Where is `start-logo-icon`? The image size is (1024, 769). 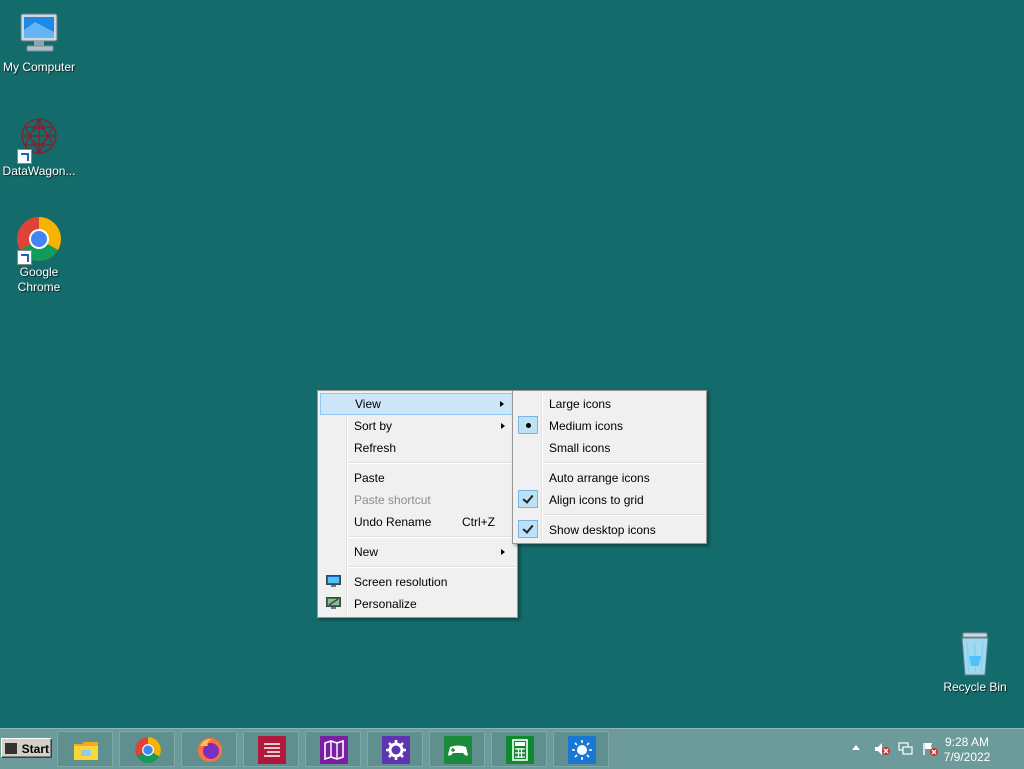 start-logo-icon is located at coordinates (11, 748).